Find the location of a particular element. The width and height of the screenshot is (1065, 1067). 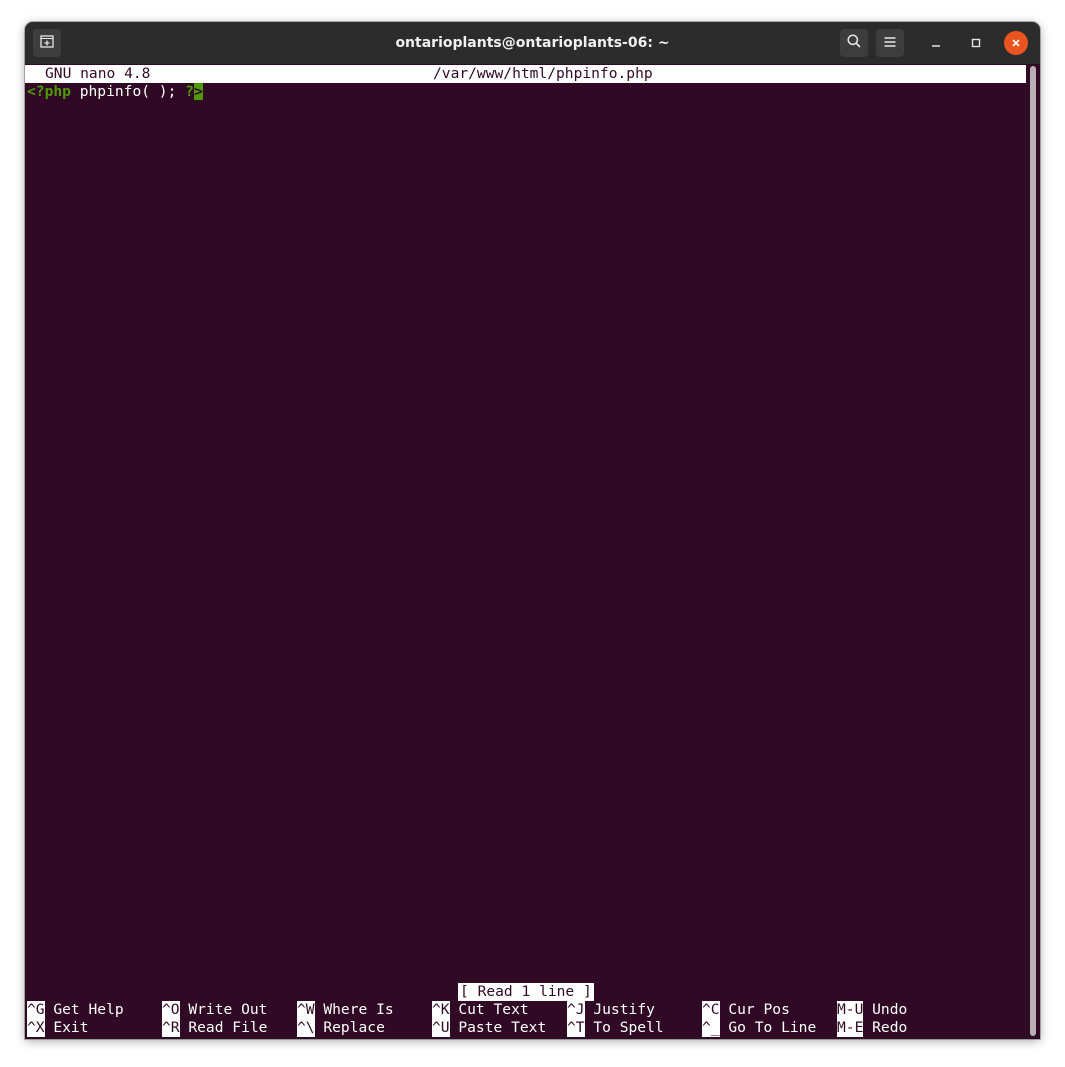

shortcut-replace: ^\ Replace is located at coordinates (341, 1028).